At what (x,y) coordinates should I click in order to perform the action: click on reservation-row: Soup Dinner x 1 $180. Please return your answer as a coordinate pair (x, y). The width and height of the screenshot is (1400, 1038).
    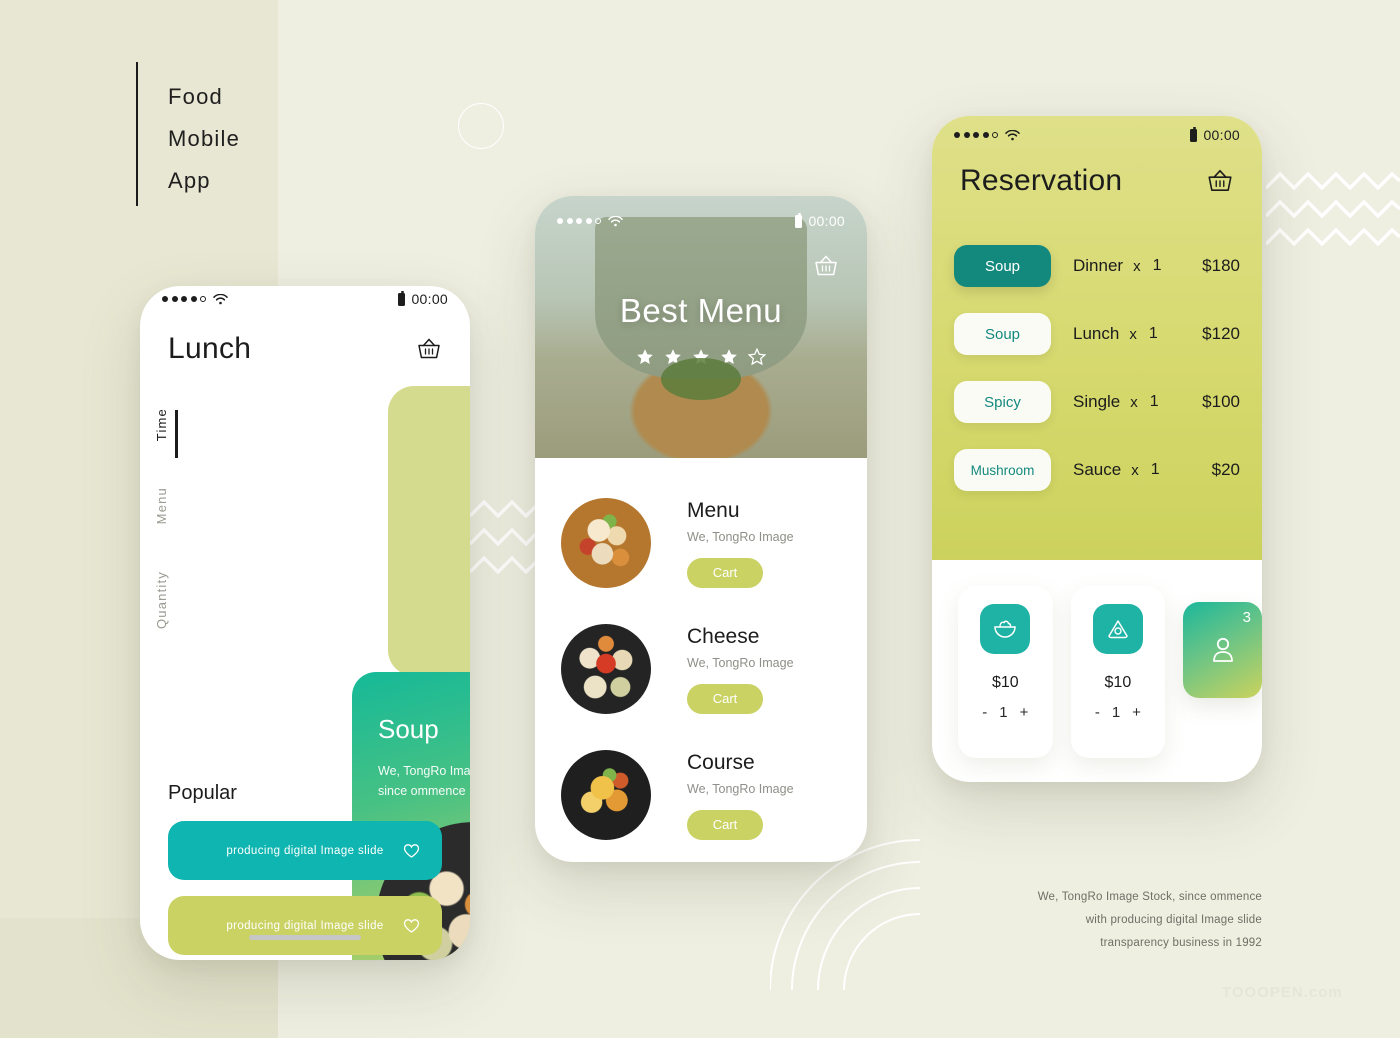
    Looking at the image, I should click on (1097, 266).